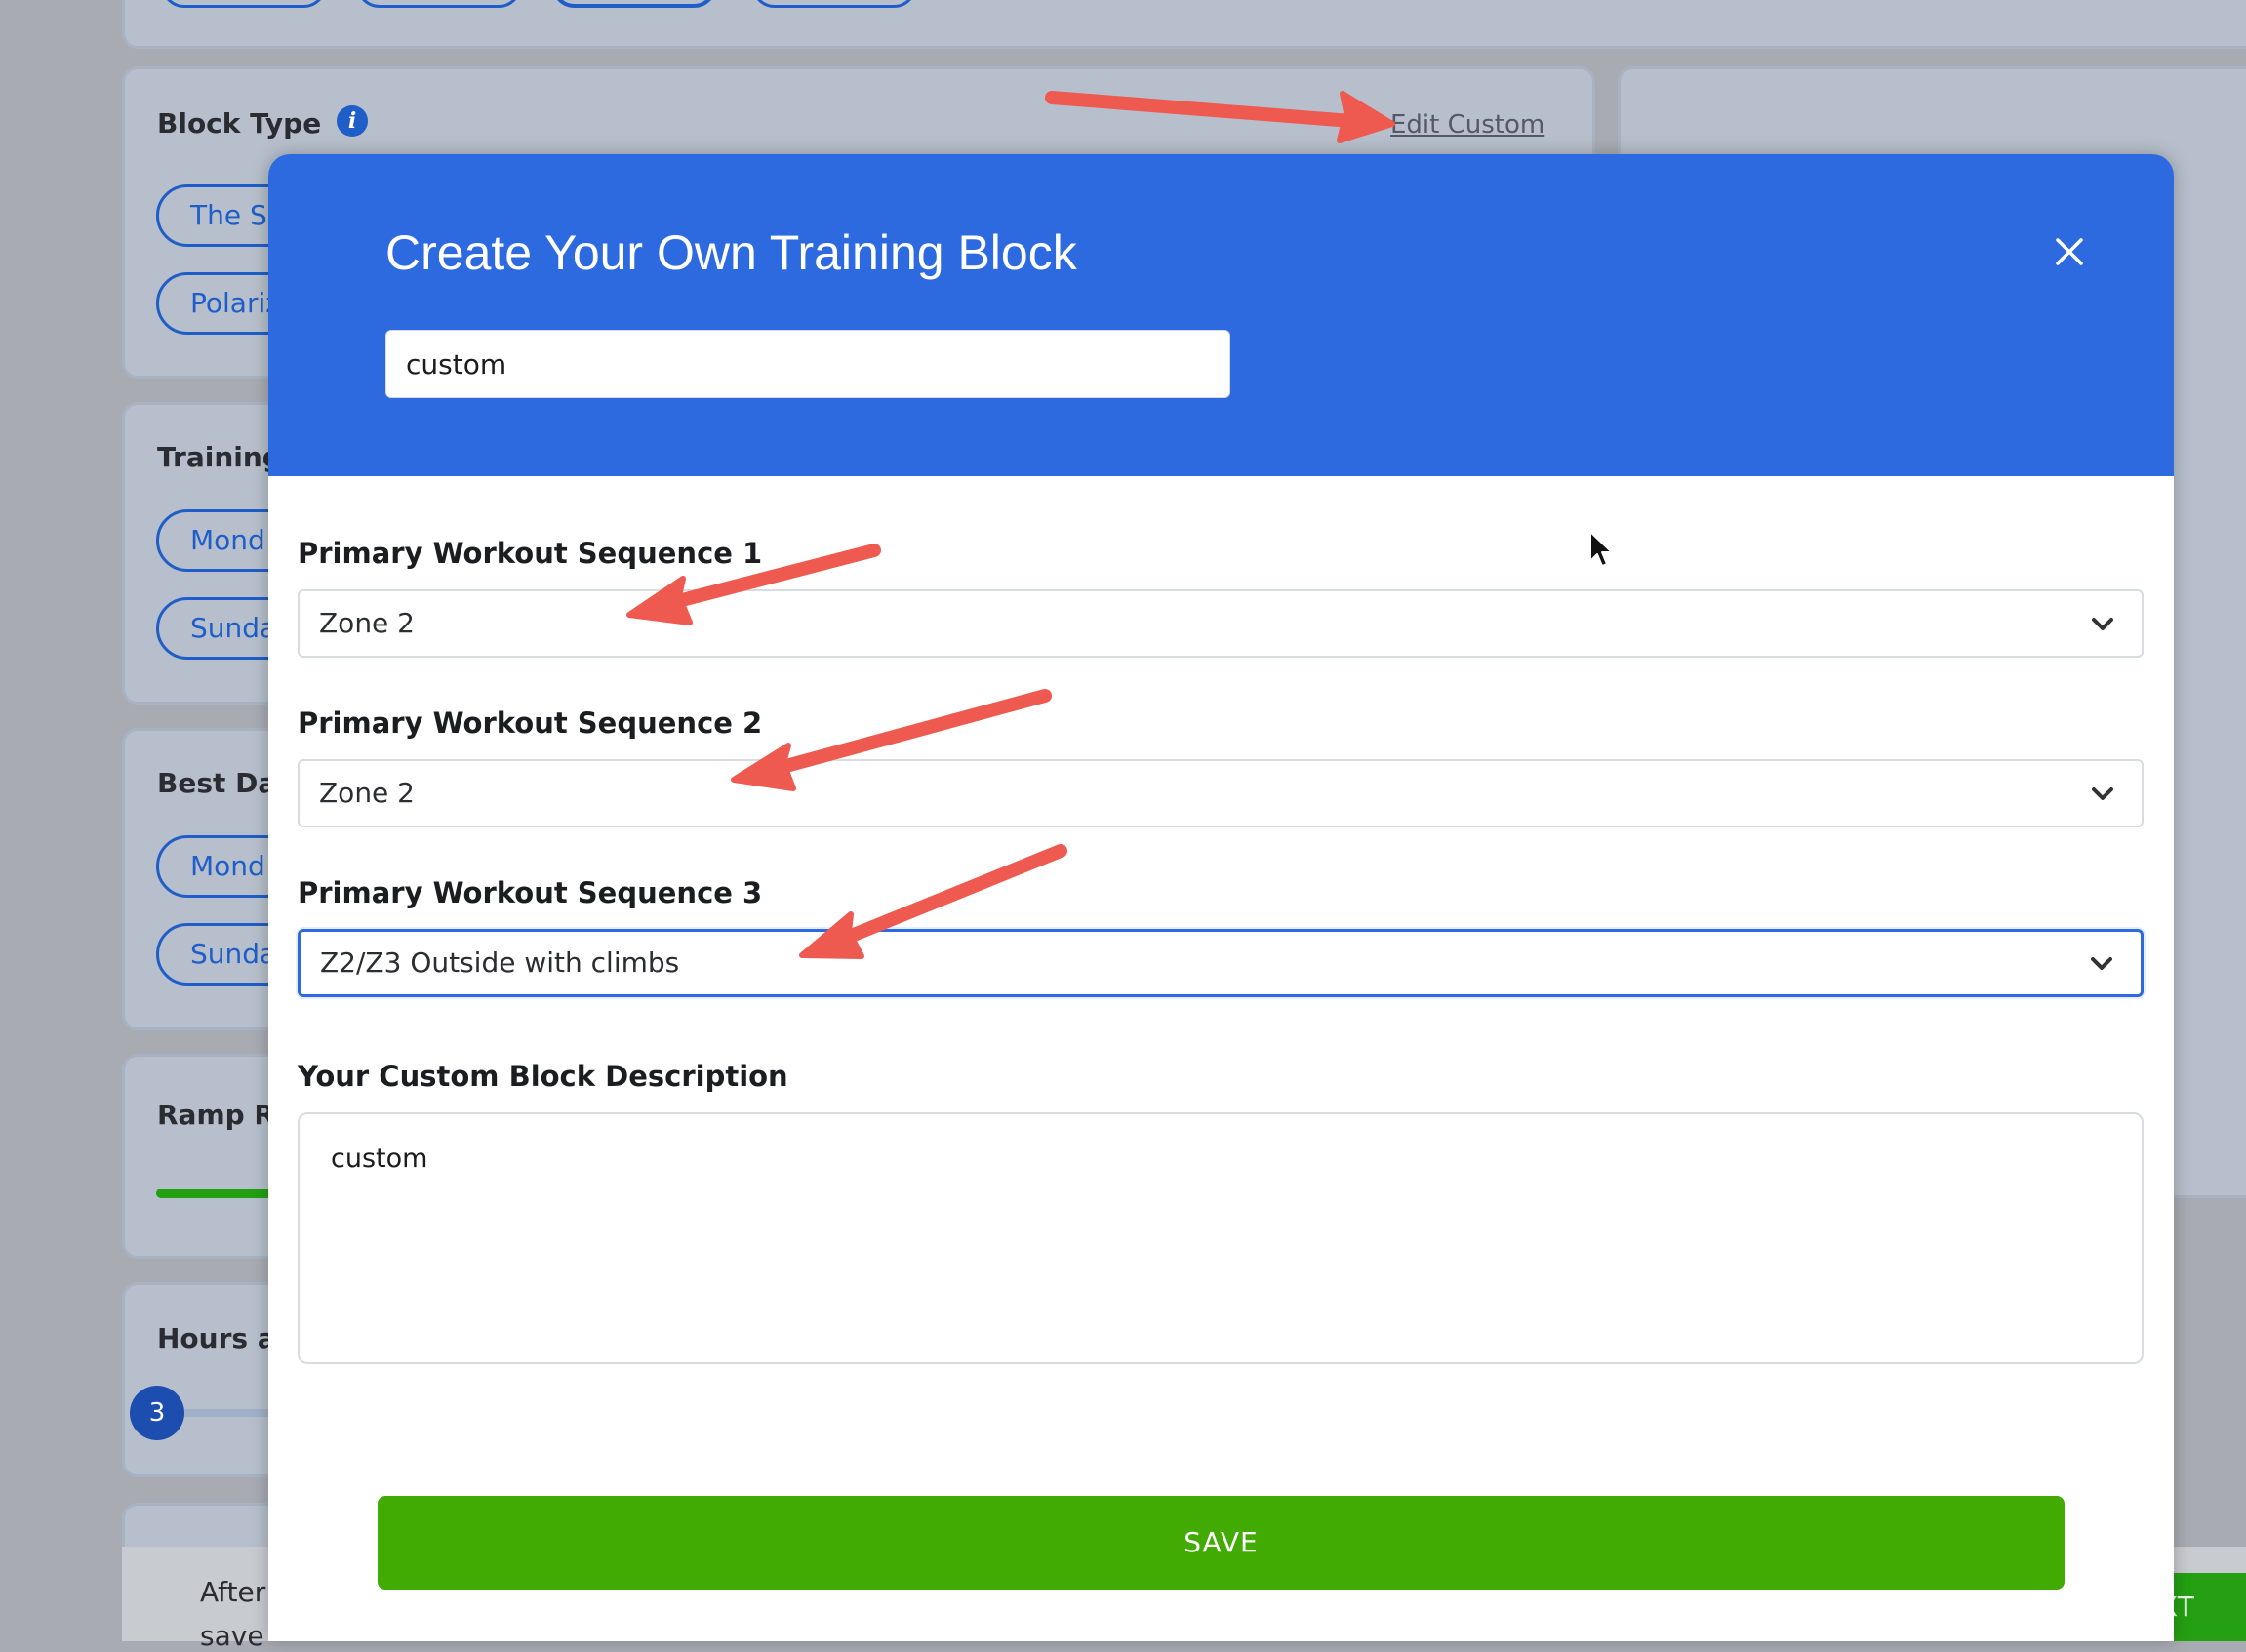 The image size is (2246, 1652). I want to click on sequence-2-label: Primary Workout Sequence 2, so click(530, 723).